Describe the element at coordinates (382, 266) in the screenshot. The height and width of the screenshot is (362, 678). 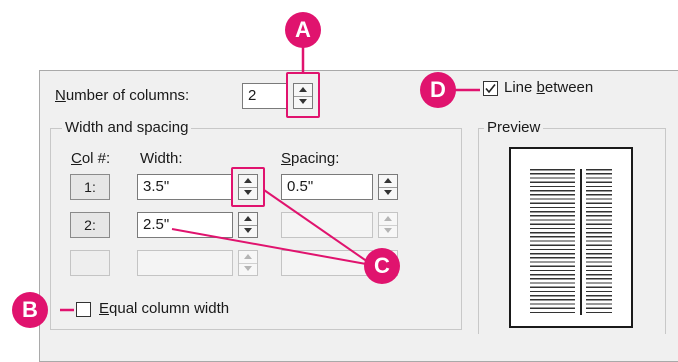
I see `callout-c-marker: C` at that location.